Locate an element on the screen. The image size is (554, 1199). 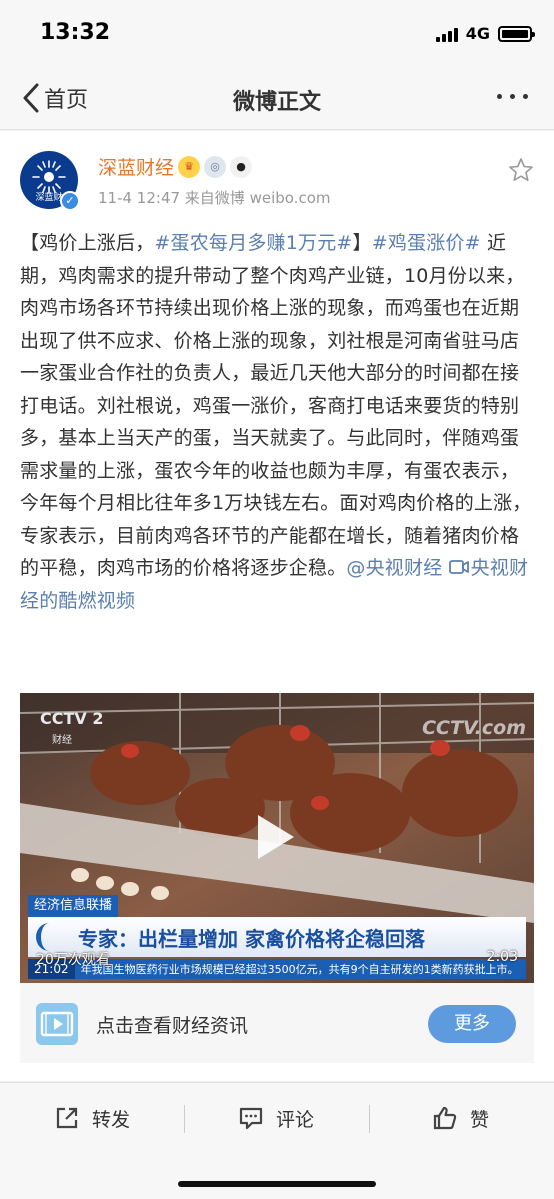
author-line: 深蓝财经 ♛ ◎ ● is located at coordinates (175, 166).